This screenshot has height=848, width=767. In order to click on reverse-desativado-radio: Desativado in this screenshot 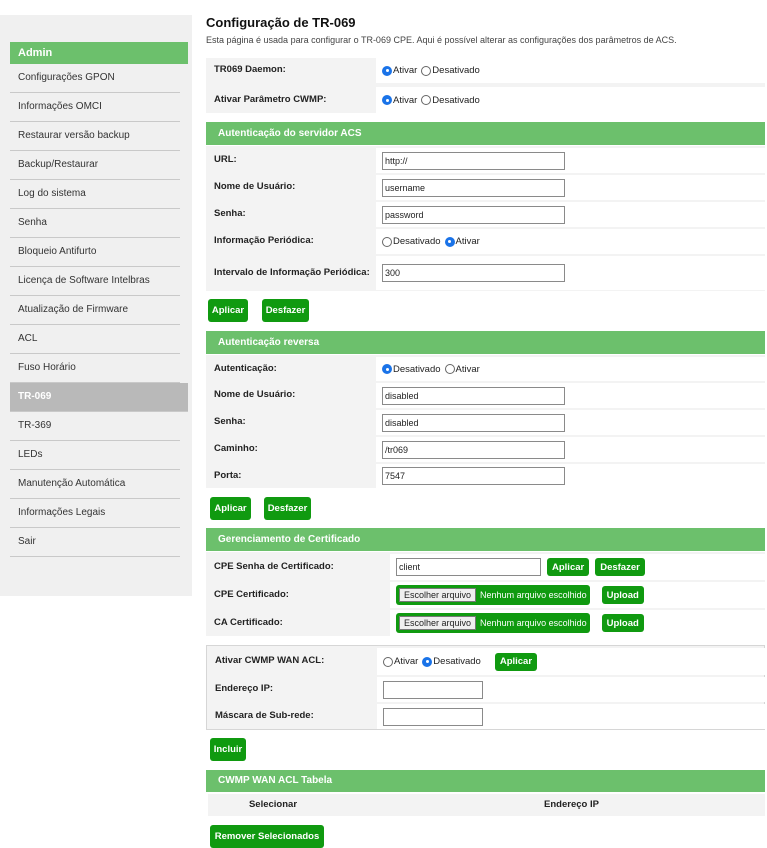, I will do `click(411, 369)`.